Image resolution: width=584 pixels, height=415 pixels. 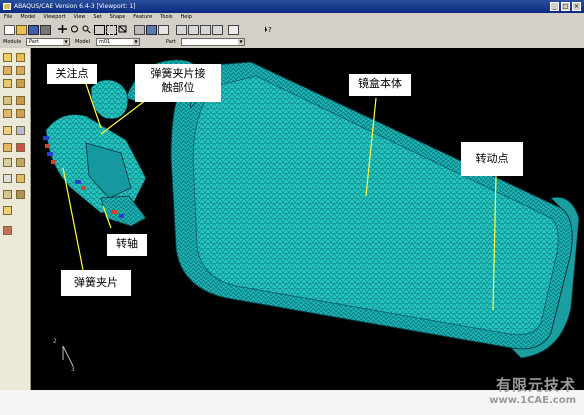 I want to click on query-icon, so click(x=233, y=30).